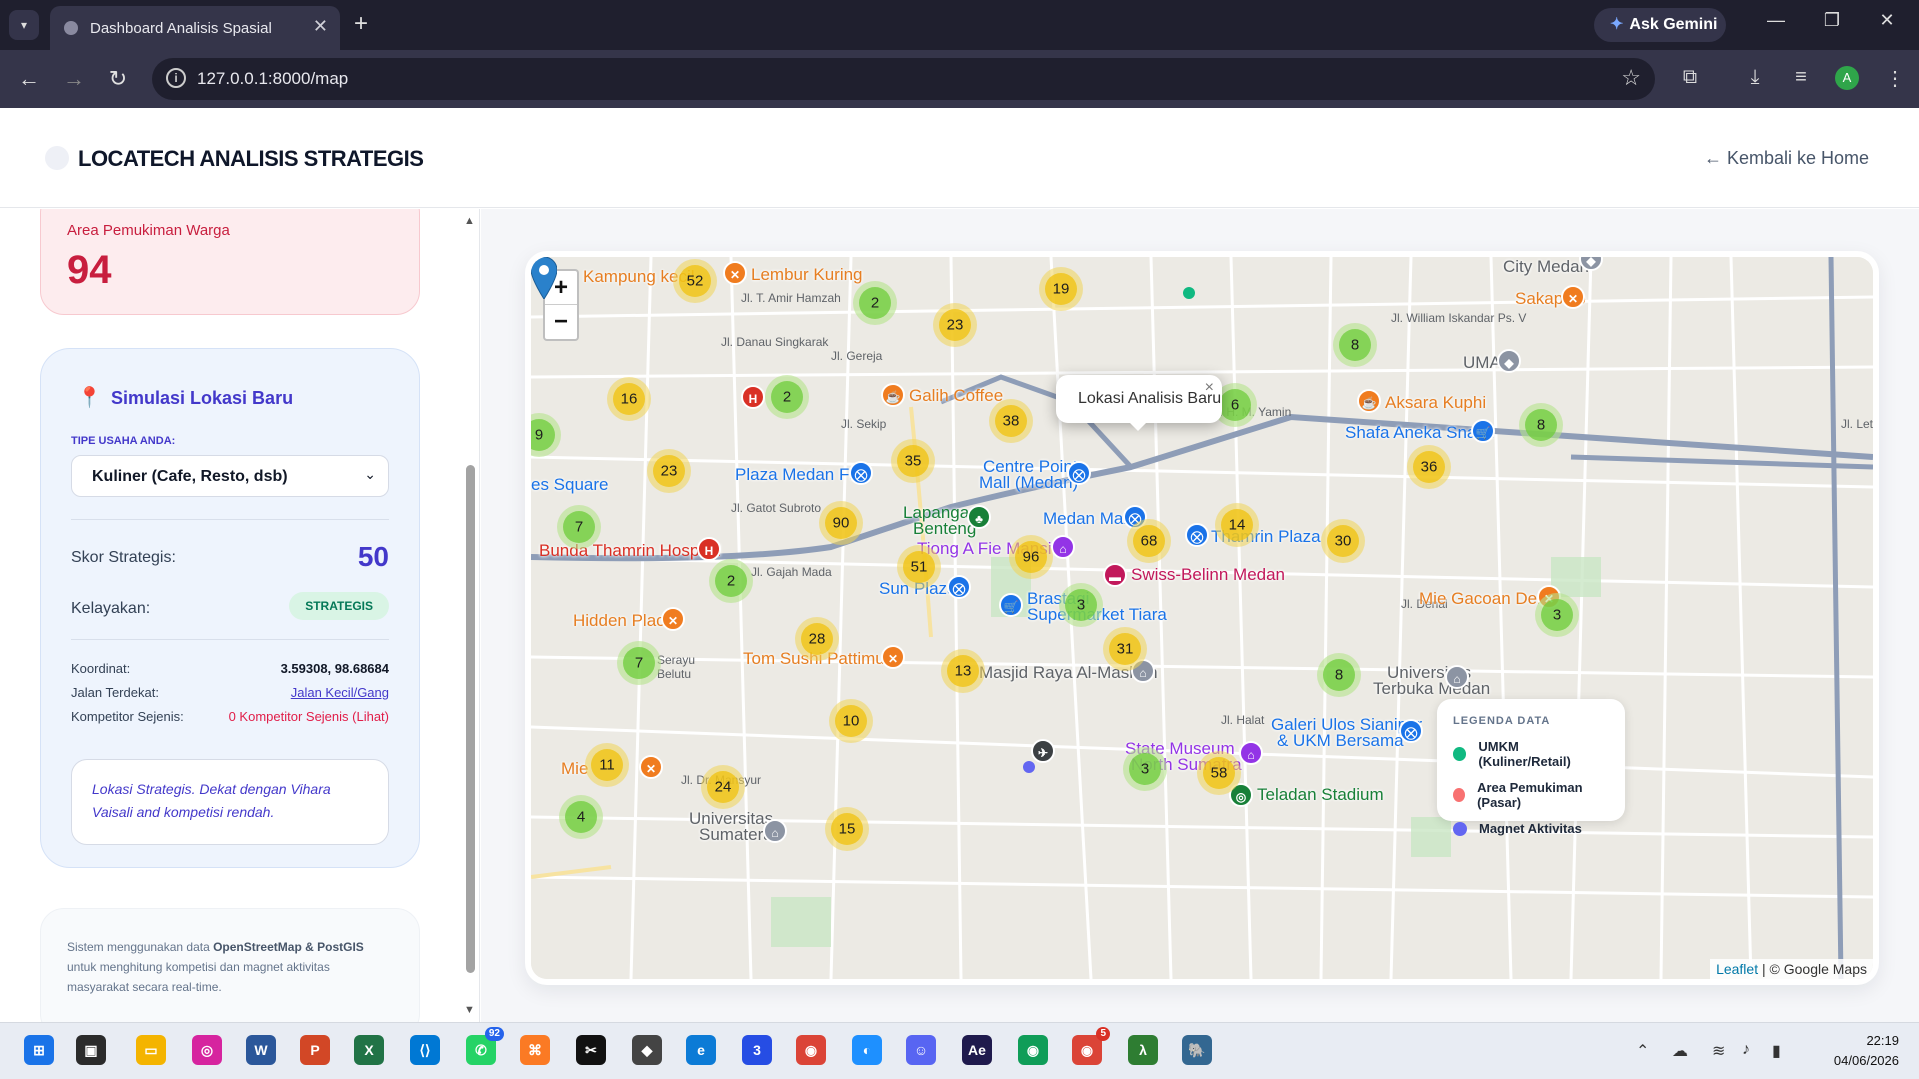 This screenshot has height=1079, width=1919. What do you see at coordinates (151, 1050) in the screenshot?
I see `file-explorer-icon: ▭` at bounding box center [151, 1050].